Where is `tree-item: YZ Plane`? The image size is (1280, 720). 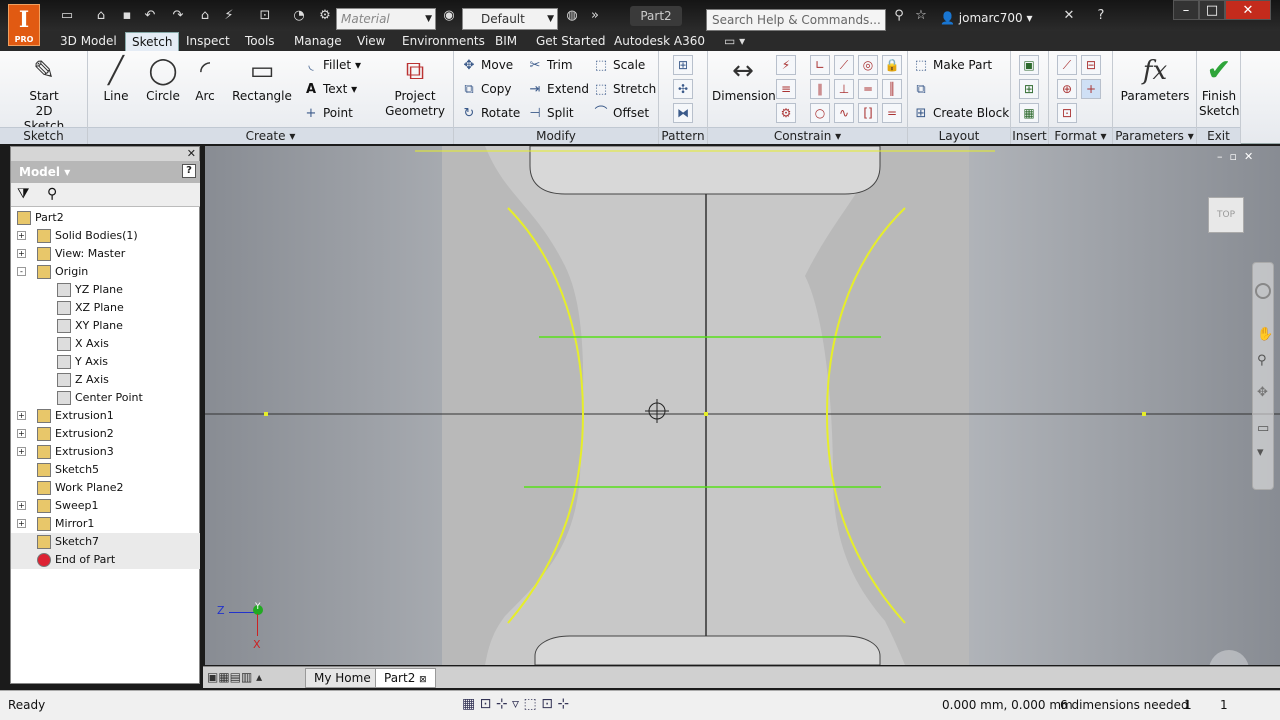 tree-item: YZ Plane is located at coordinates (105, 290).